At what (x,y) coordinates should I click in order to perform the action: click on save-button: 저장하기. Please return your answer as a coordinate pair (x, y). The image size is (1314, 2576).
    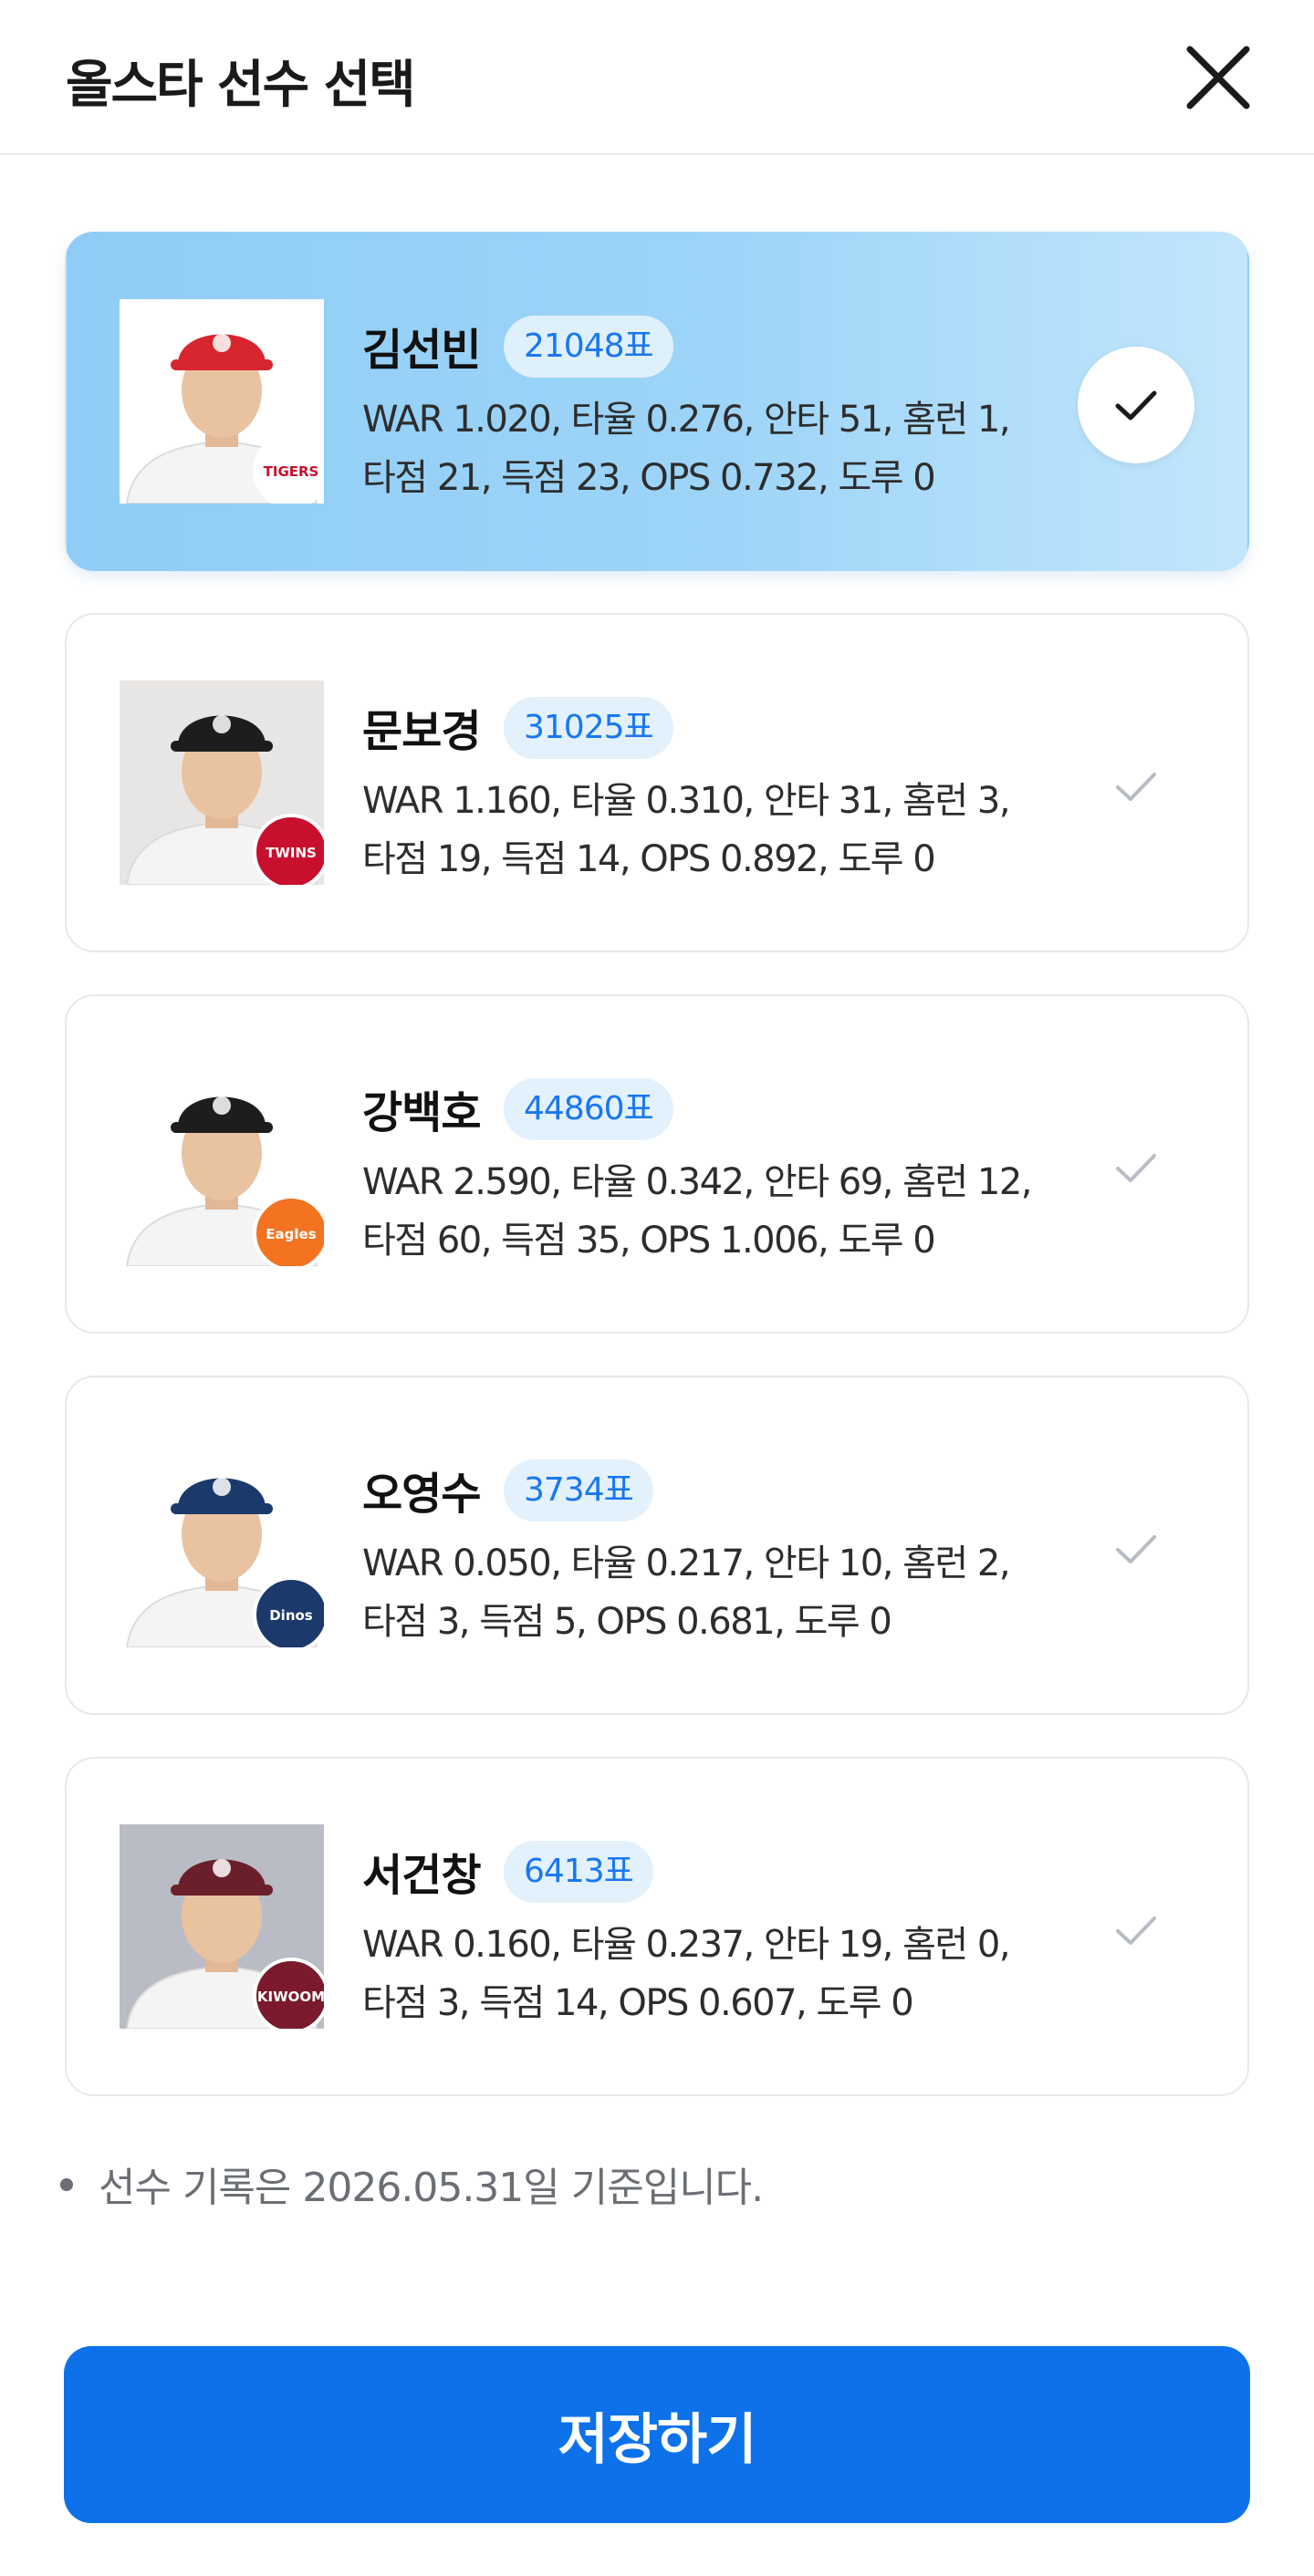
    Looking at the image, I should click on (657, 2434).